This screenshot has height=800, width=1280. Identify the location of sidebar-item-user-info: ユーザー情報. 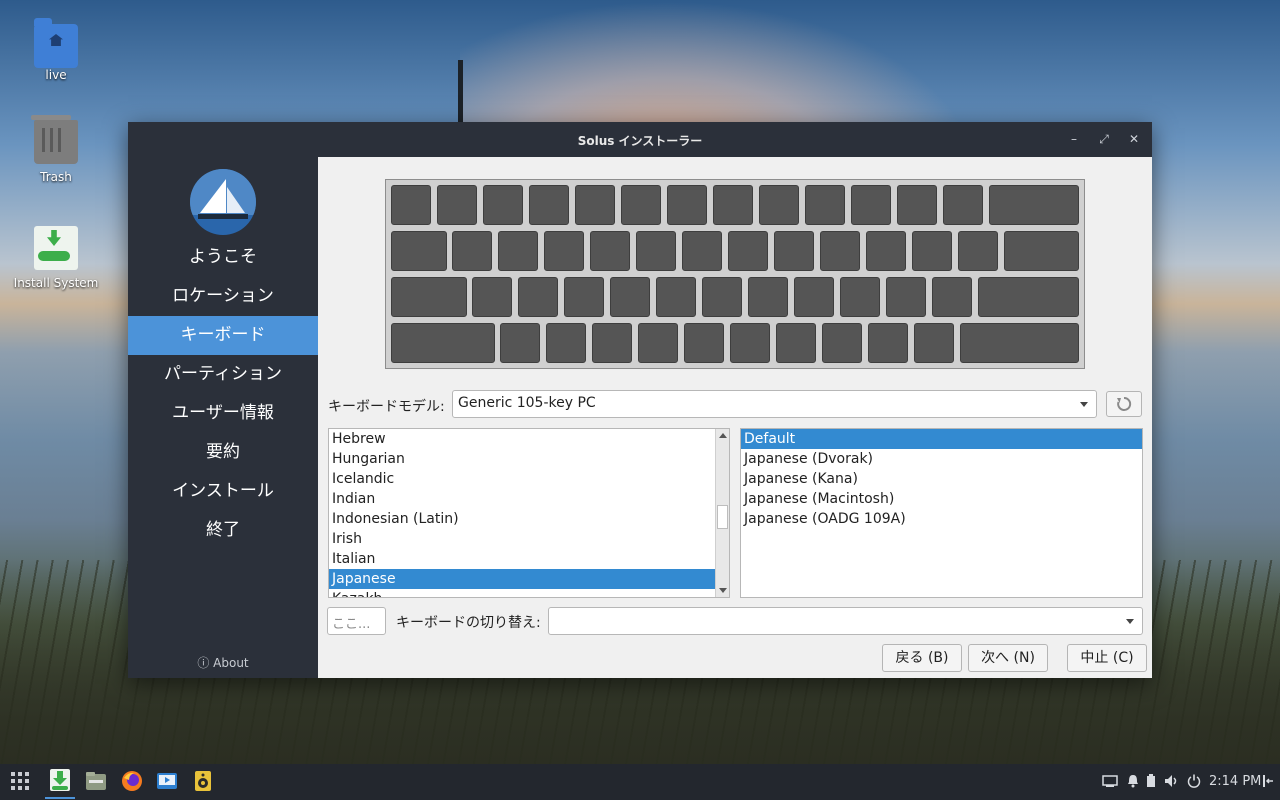
(223, 413).